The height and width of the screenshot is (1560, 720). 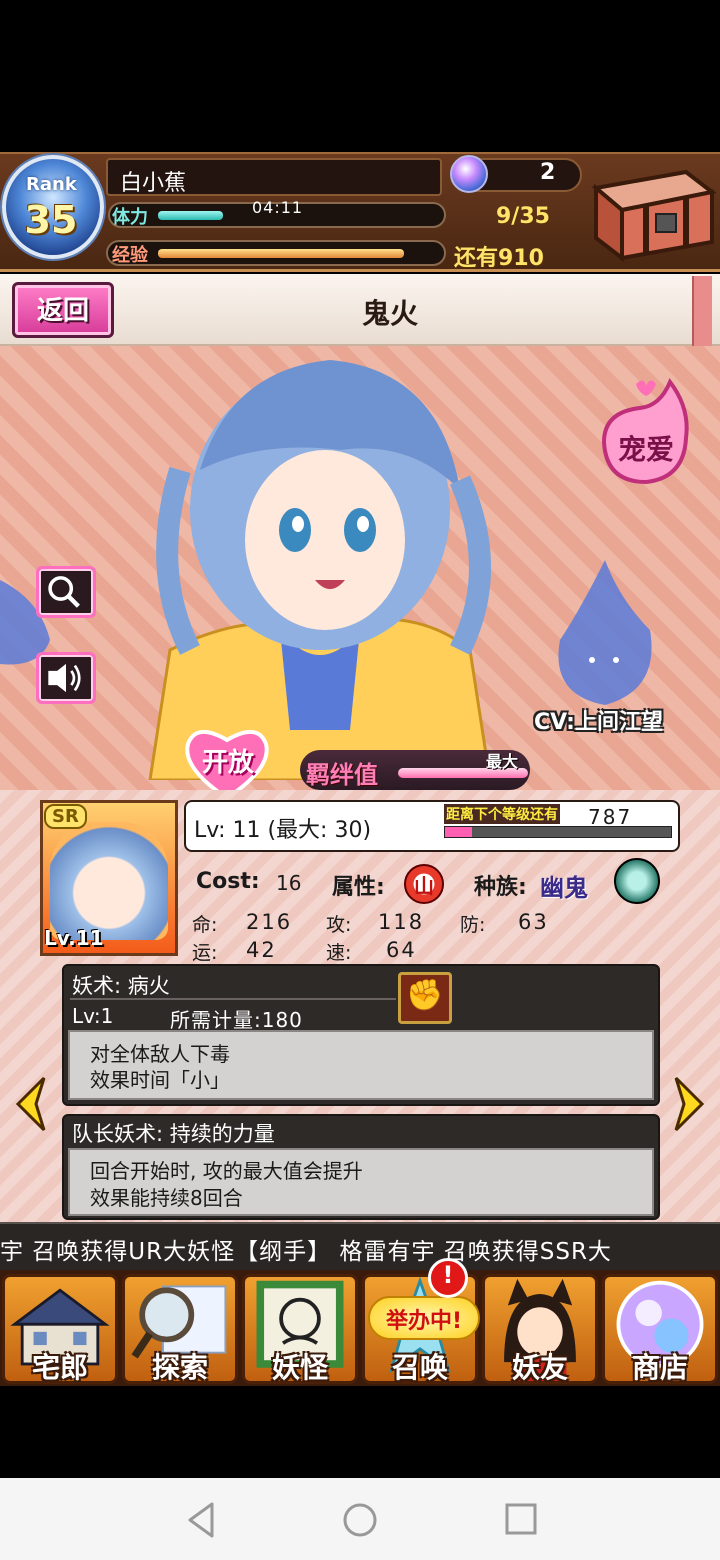 What do you see at coordinates (65, 816) in the screenshot?
I see `rarity-badge: SR` at bounding box center [65, 816].